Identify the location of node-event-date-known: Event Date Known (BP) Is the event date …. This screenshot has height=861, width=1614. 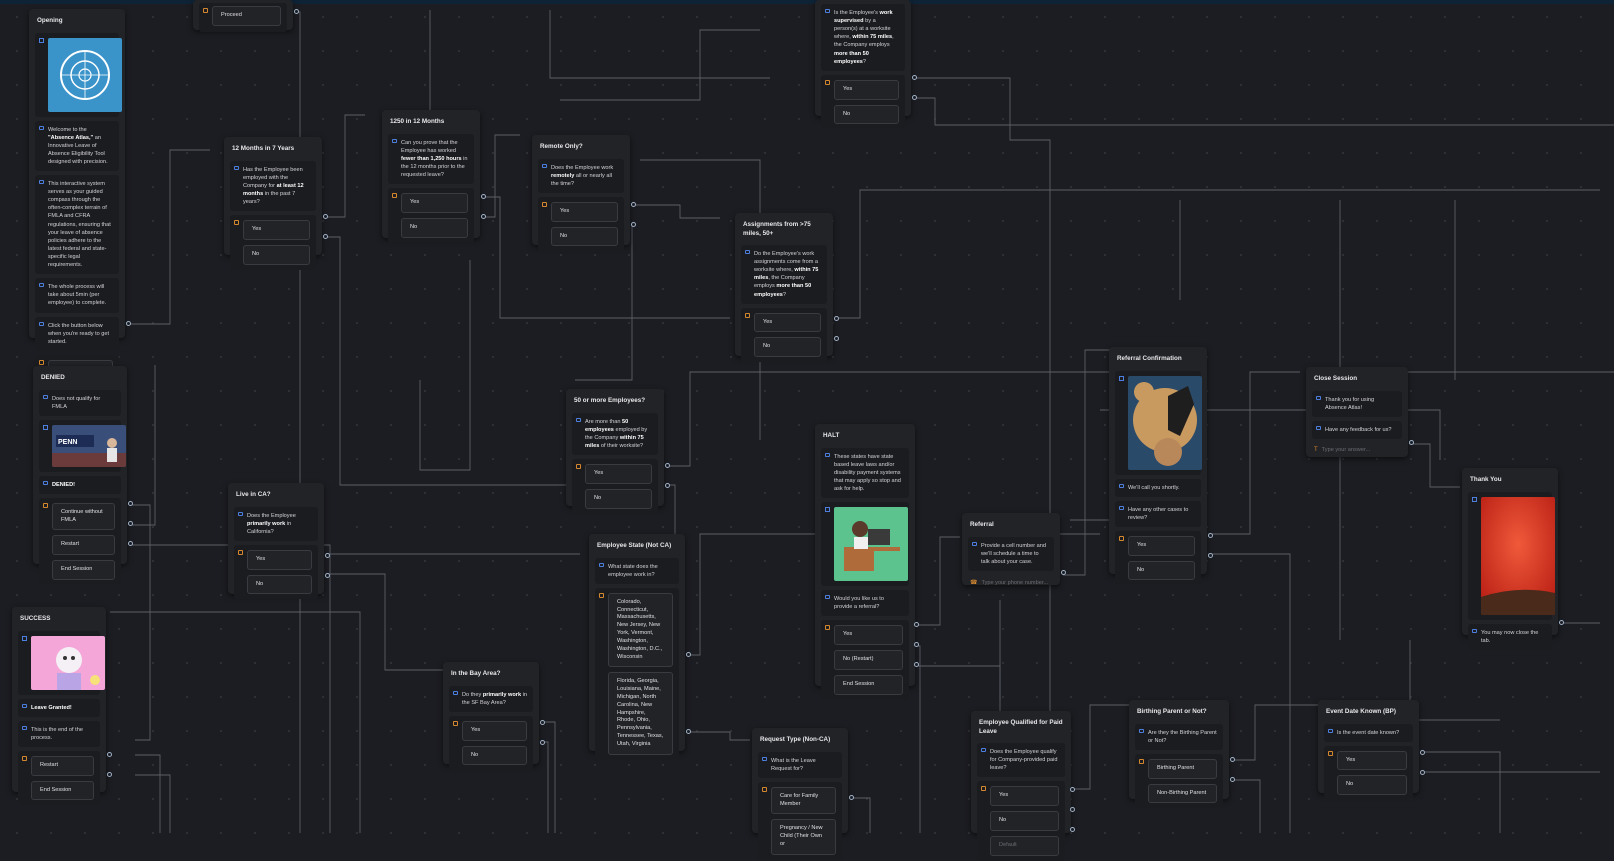
(1371, 750).